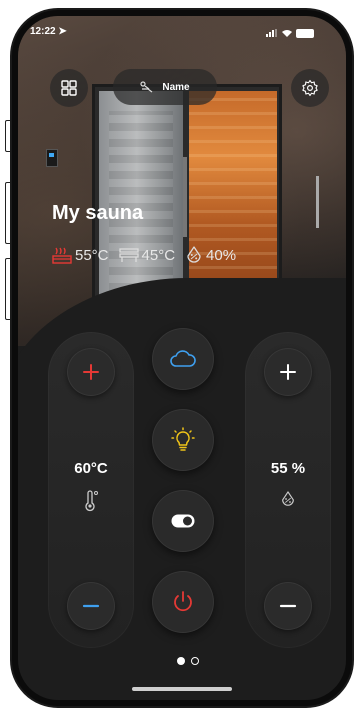 This screenshot has height=715, width=364. I want to click on temperature-decrease-button, so click(91, 606).